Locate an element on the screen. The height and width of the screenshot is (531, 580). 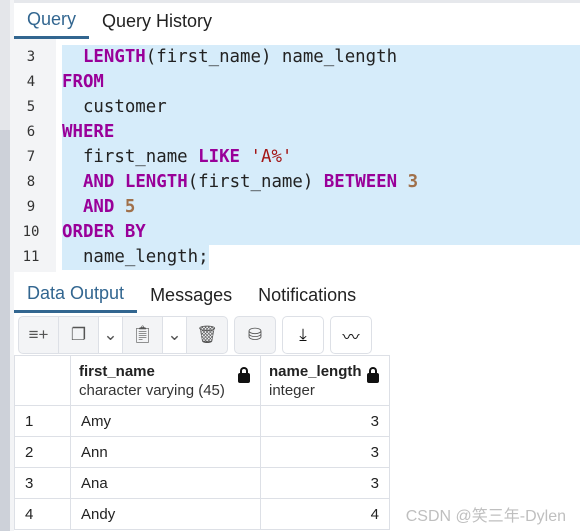
cell-name-length: 4 is located at coordinates (325, 514).